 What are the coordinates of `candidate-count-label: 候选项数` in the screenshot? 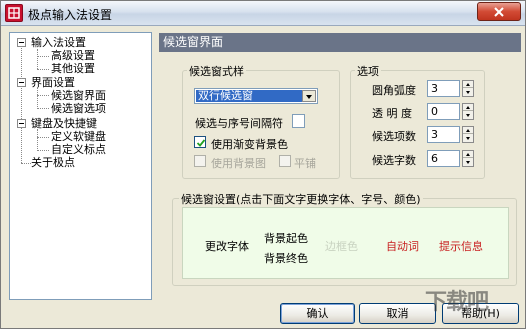 It's located at (394, 136).